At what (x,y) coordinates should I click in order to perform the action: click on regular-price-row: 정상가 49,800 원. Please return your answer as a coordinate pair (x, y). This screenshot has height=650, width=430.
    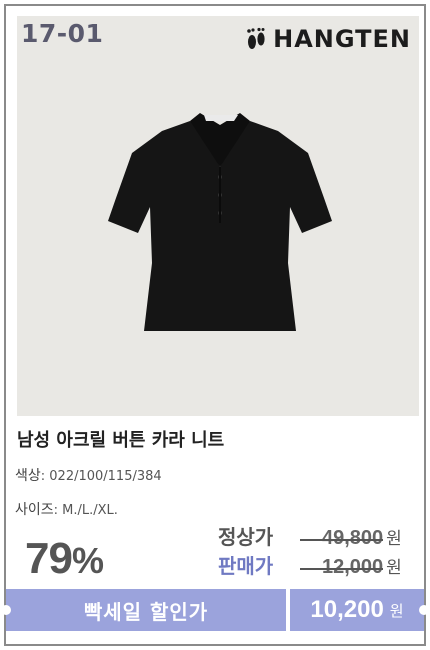
    Looking at the image, I should click on (310, 535).